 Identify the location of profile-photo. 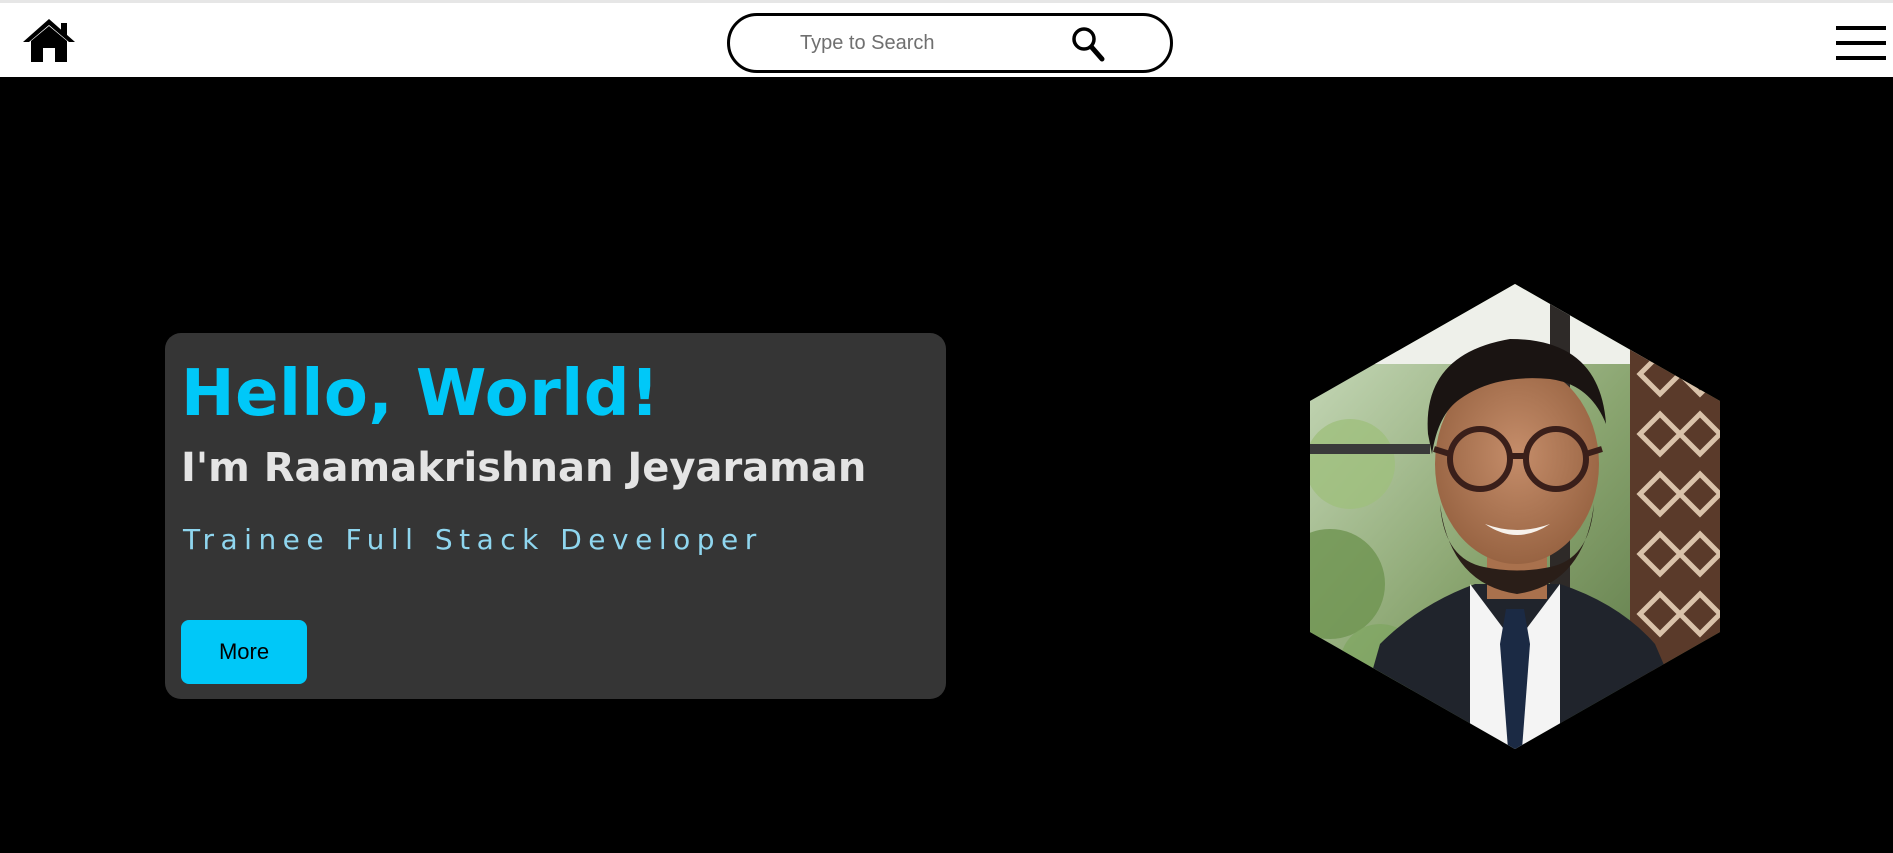
(1515, 516).